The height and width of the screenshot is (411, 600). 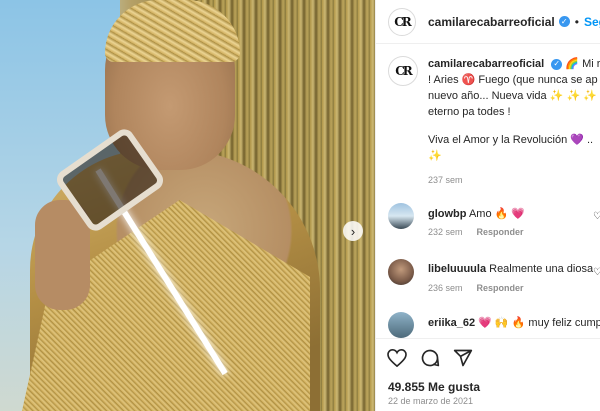 I want to click on comment-text: Amo 🔥 💗, so click(x=496, y=214).